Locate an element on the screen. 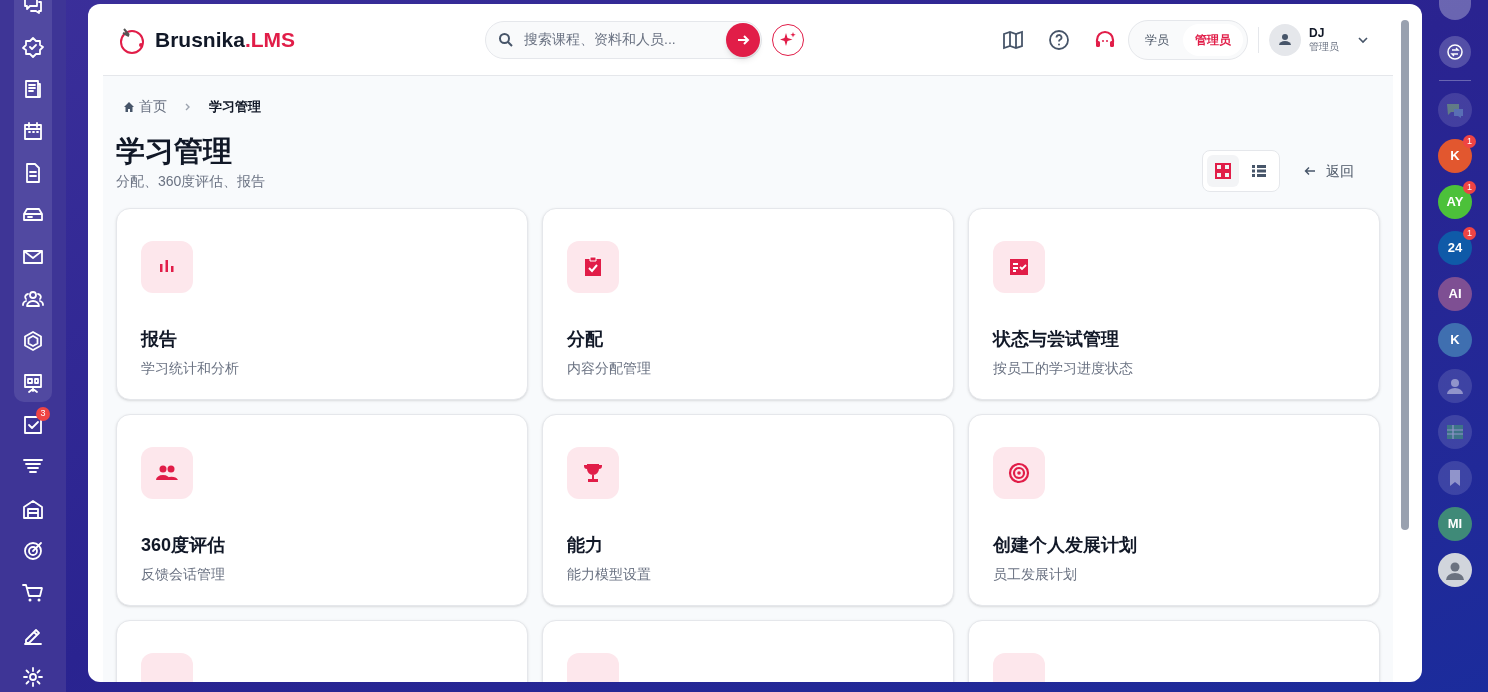  calendar-icon is located at coordinates (33, 131).